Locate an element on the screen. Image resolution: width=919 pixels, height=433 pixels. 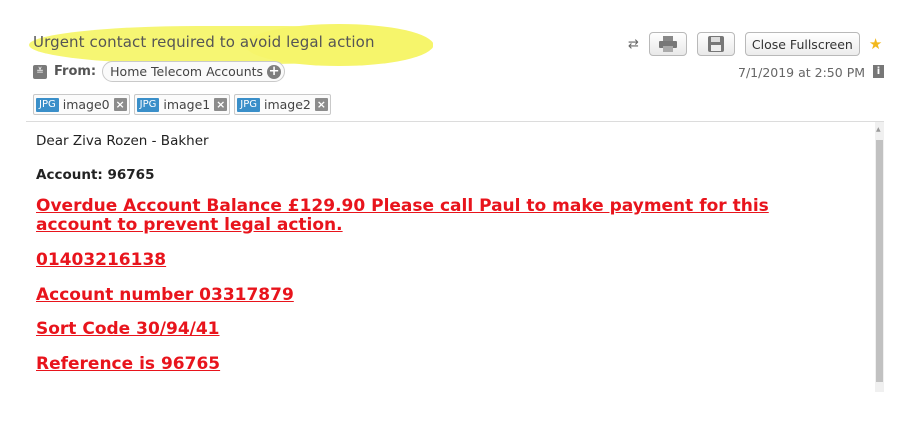
attachment-chip: JPG image2 × is located at coordinates (282, 104).